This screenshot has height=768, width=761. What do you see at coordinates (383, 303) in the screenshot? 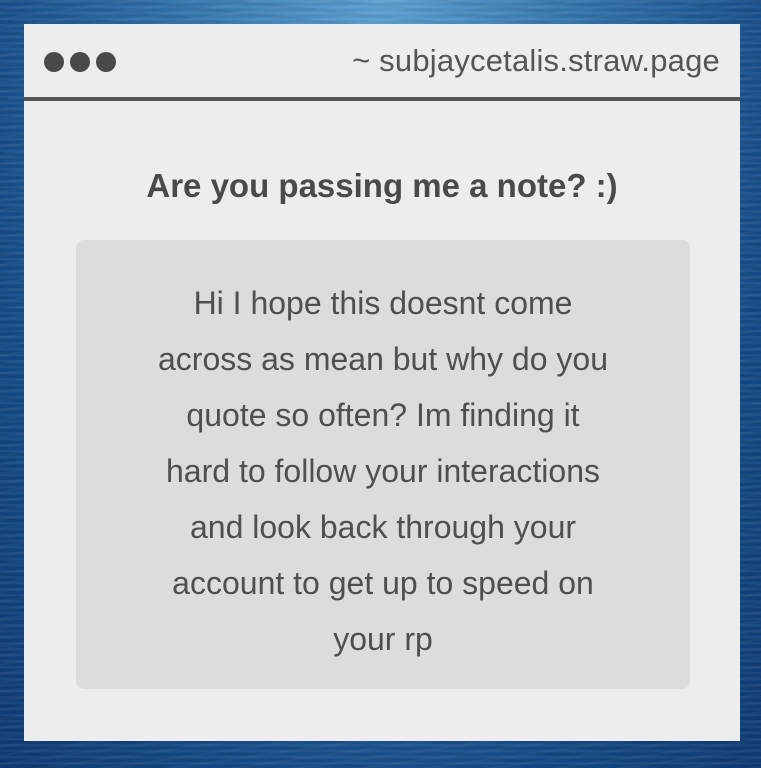
I see `note-line: Hi I hope this doesnt come` at bounding box center [383, 303].